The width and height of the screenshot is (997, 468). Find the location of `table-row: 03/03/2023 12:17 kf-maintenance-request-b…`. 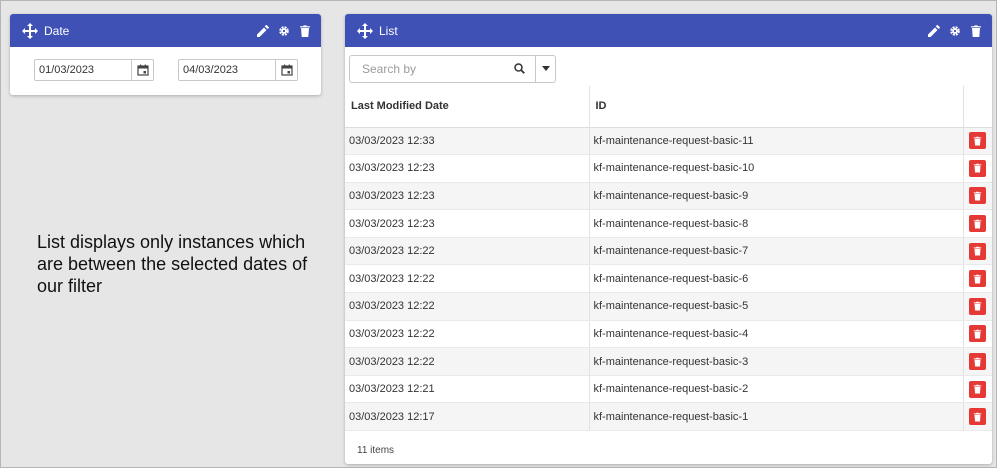

table-row: 03/03/2023 12:17 kf-maintenance-request-b… is located at coordinates (668, 417).